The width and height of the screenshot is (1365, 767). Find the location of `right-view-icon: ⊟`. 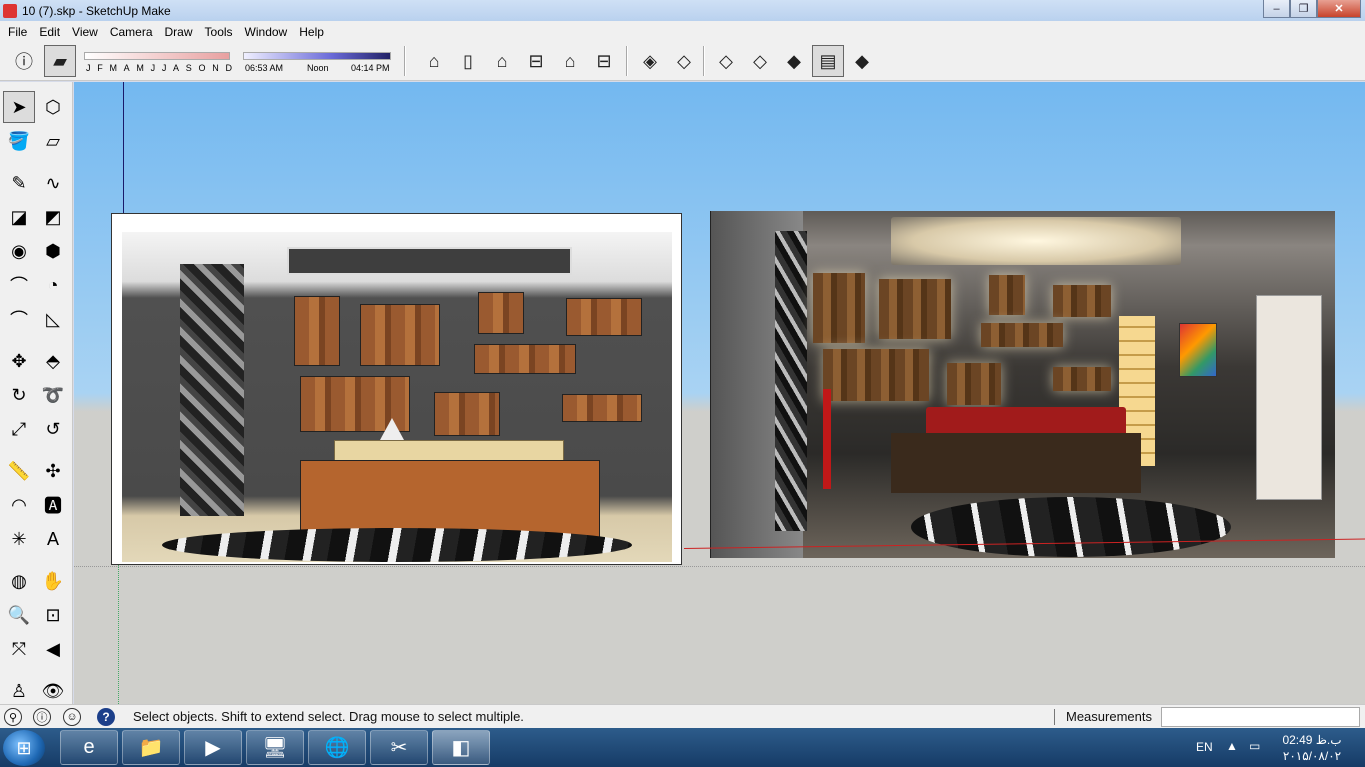

right-view-icon: ⊟ is located at coordinates (536, 61).